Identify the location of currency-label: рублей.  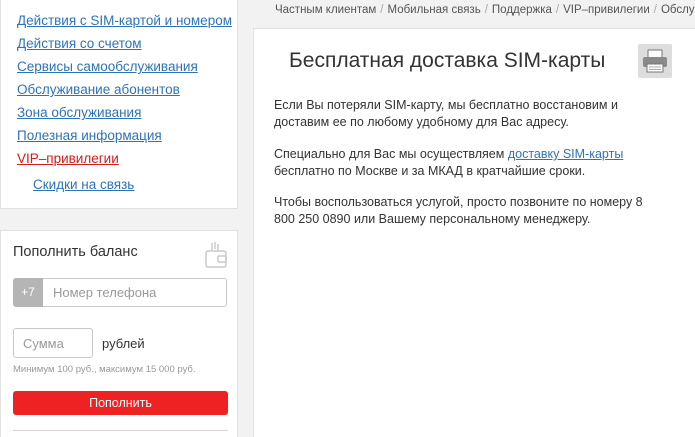
(123, 343).